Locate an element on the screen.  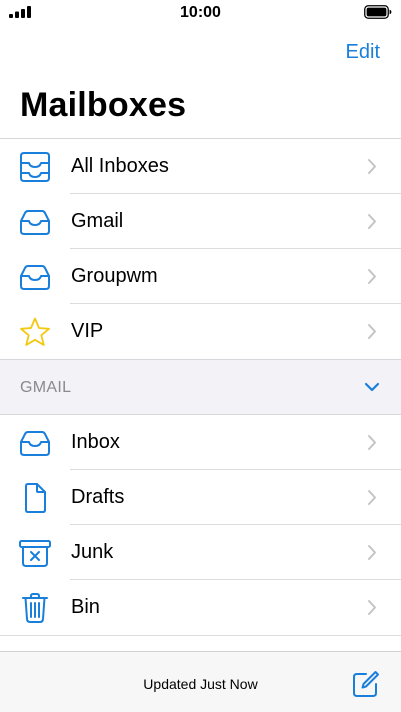
update-status: Updated Just Now is located at coordinates (200, 684).